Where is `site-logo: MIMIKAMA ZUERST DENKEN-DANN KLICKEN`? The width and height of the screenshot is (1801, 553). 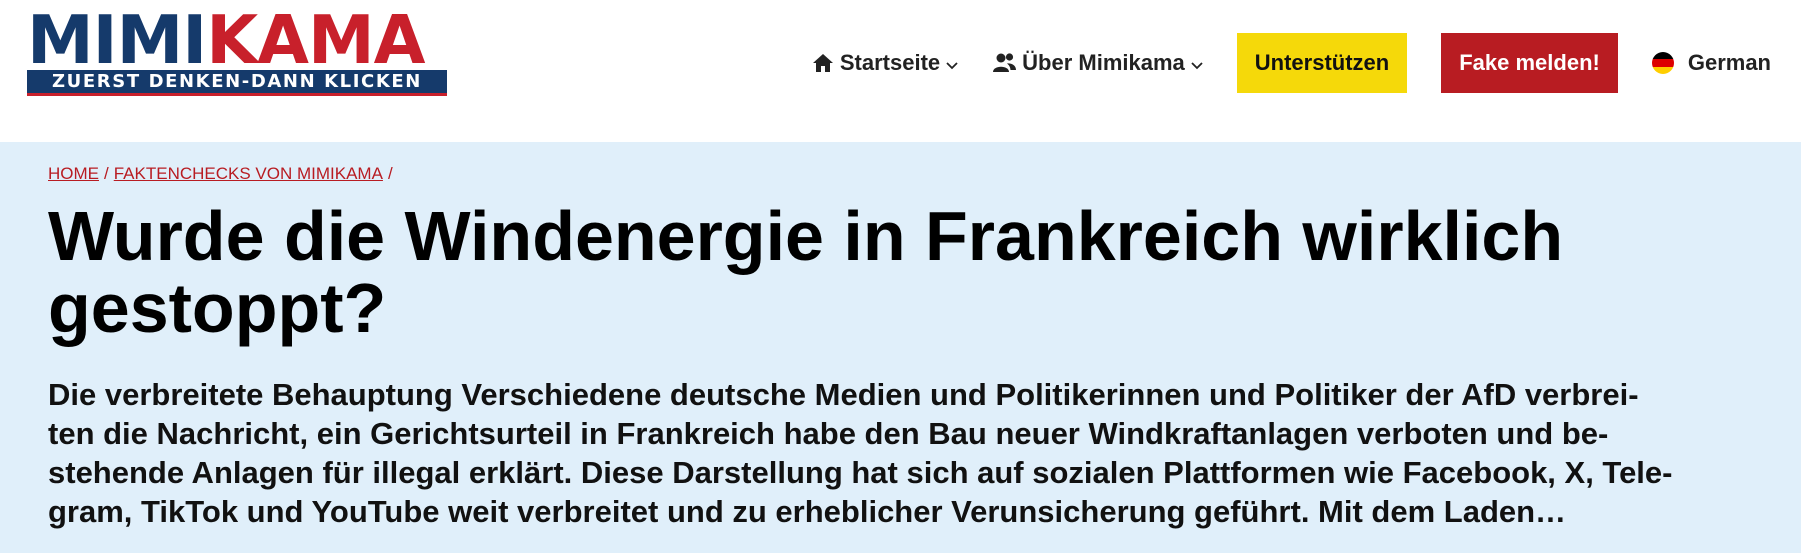
site-logo: MIMIKAMA ZUERST DENKEN-DANN KLICKEN is located at coordinates (237, 51).